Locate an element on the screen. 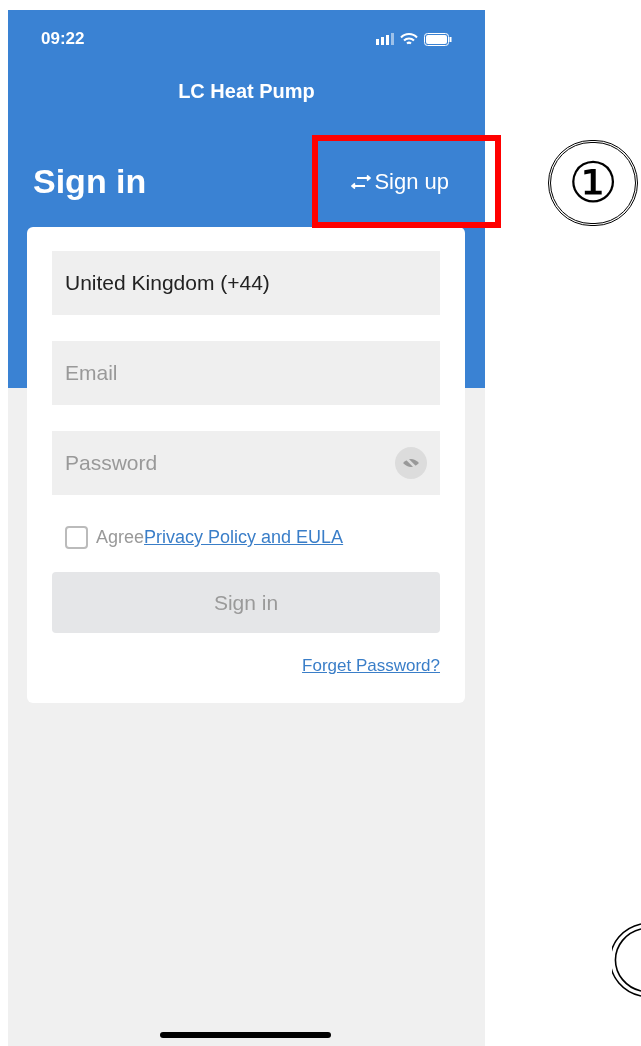 The image size is (641, 1046). country-field: United Kingdom (+44) is located at coordinates (246, 283).